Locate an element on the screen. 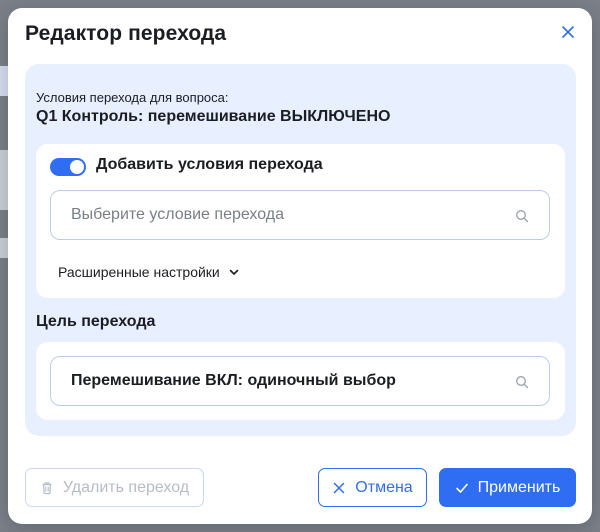  cancel-label: Отмена is located at coordinates (384, 487).